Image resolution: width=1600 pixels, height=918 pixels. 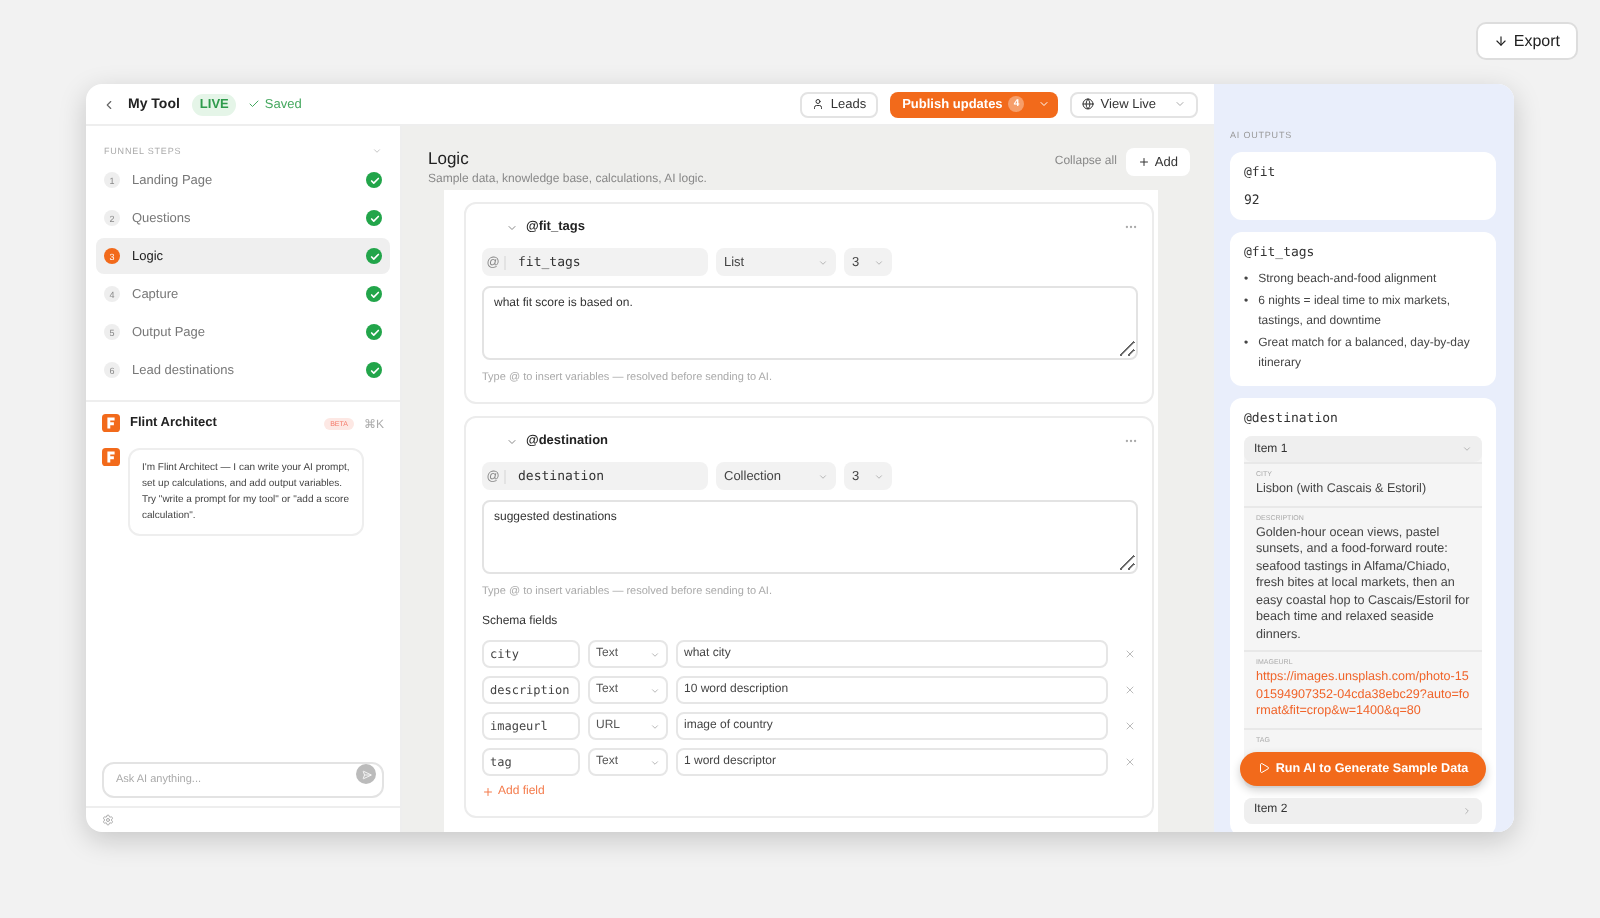 I want to click on page-title: Logic, so click(x=449, y=158).